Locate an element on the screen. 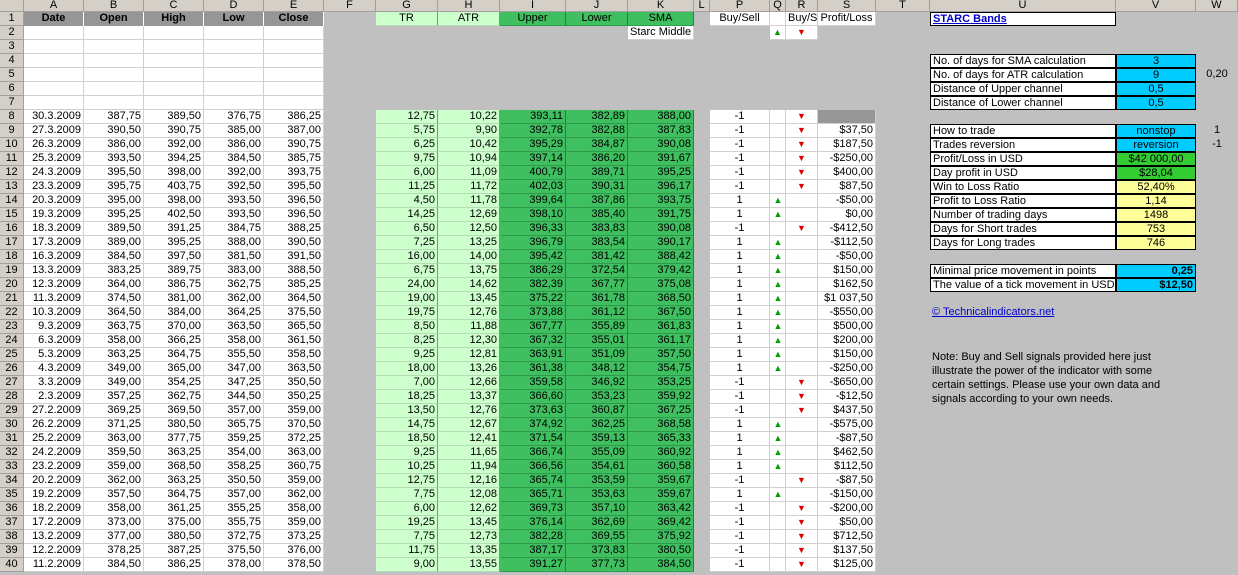 This screenshot has height=575, width=1238. upper-cell: 396,33 is located at coordinates (533, 229).